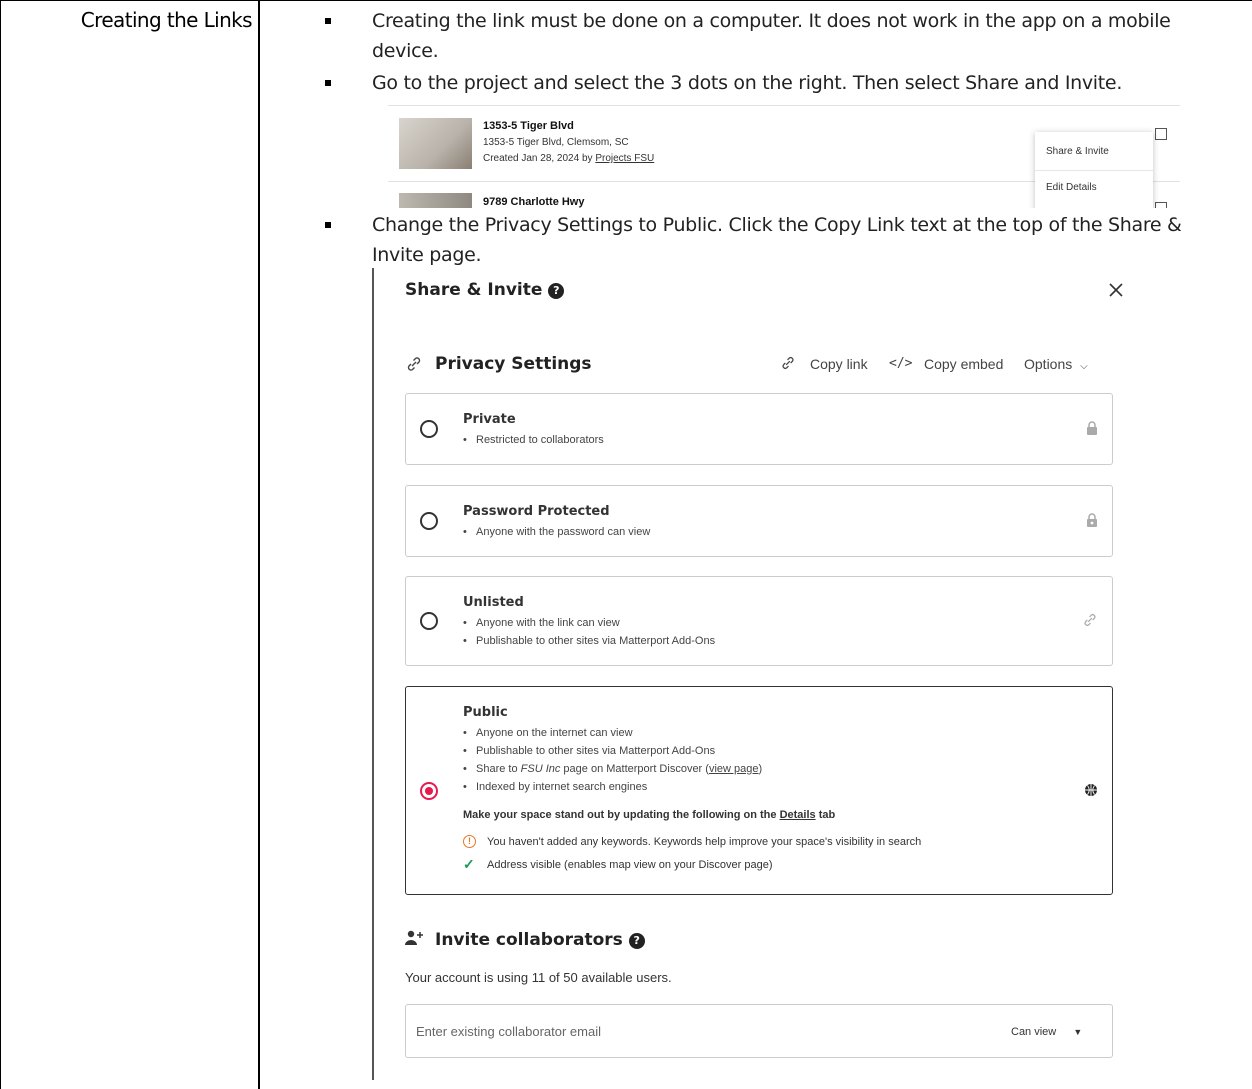 This screenshot has width=1252, height=1089. Describe the element at coordinates (1084, 366) in the screenshot. I see `chevron-down-icon: ⌵` at that location.